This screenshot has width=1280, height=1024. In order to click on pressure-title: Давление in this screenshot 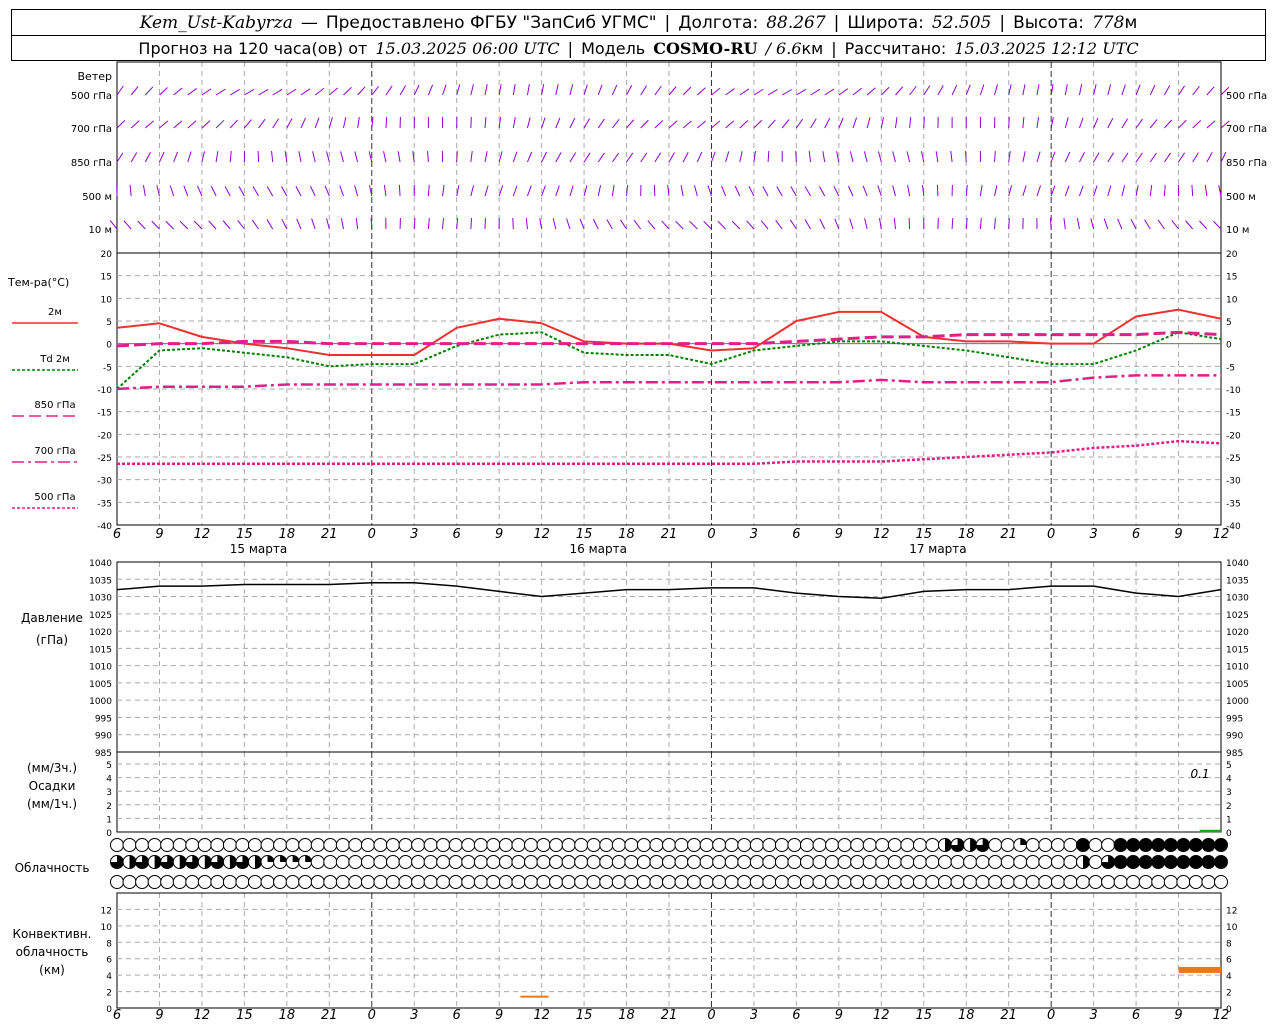, I will do `click(52, 618)`.